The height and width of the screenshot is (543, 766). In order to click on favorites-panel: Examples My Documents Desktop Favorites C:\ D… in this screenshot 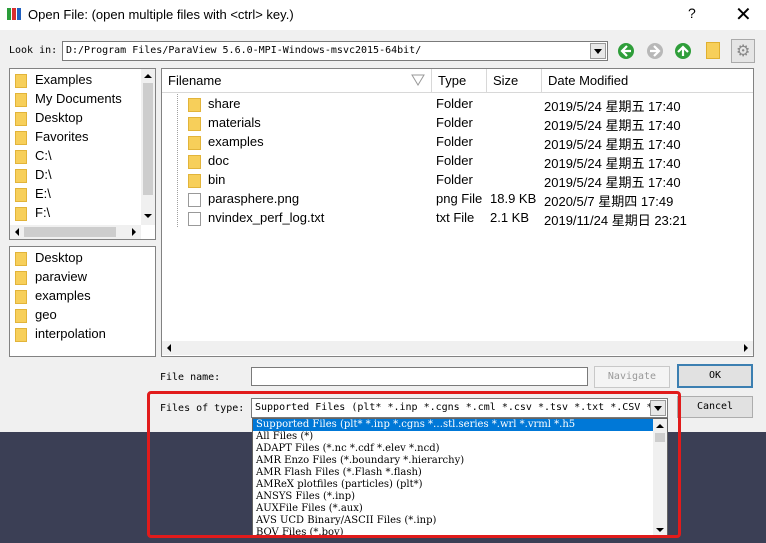, I will do `click(82, 154)`.